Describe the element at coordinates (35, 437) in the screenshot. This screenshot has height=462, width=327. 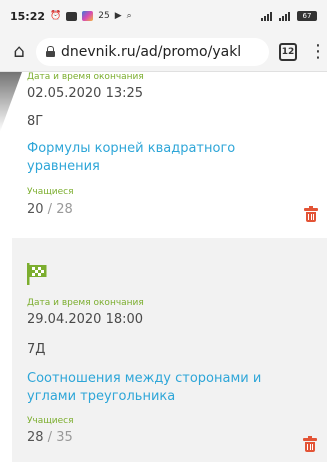
I see `students-done: 28` at that location.